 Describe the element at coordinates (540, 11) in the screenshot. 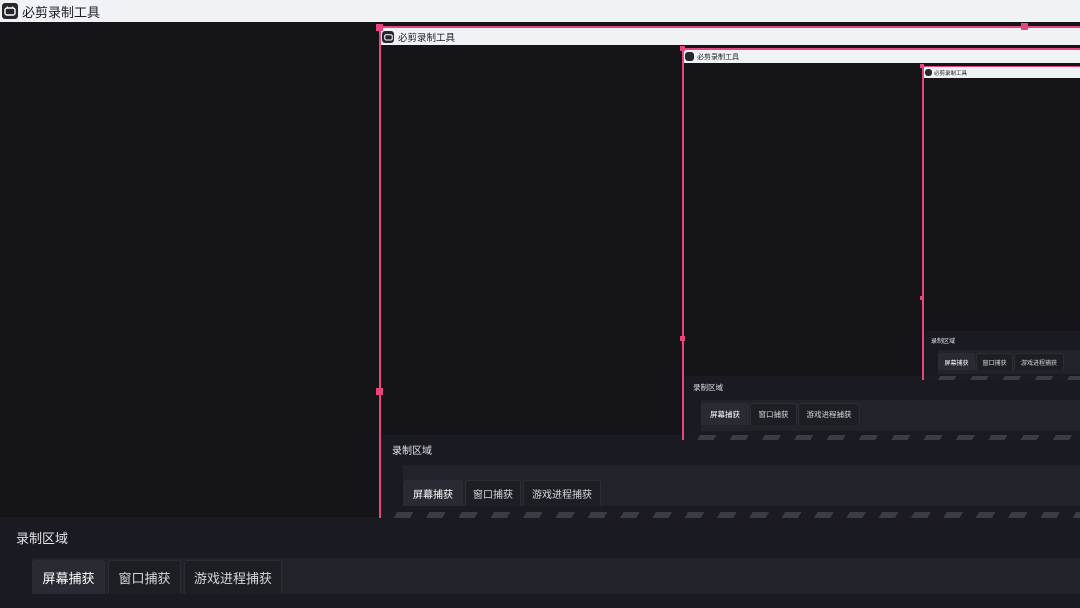

I see `title-bar: 必剪录制工具` at that location.